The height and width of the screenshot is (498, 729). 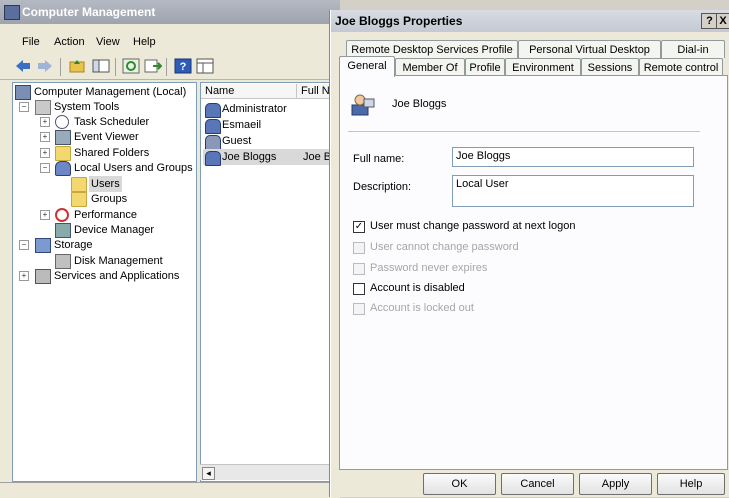 I want to click on tab-remote-control: Remote control, so click(x=681, y=67).